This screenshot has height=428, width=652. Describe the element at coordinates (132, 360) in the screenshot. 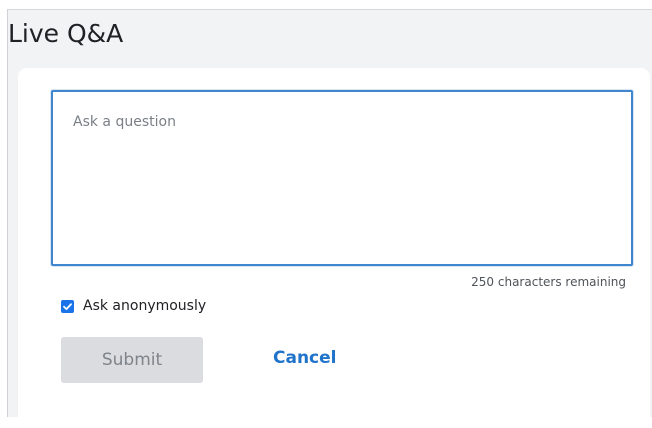

I see `submit-button: Submit` at that location.